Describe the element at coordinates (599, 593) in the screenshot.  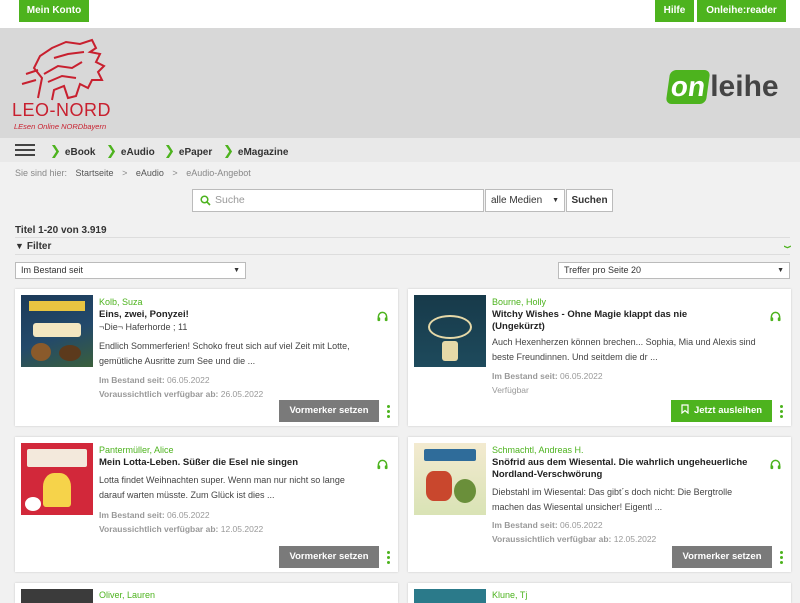
I see `media-card: Klune, Tj` at that location.